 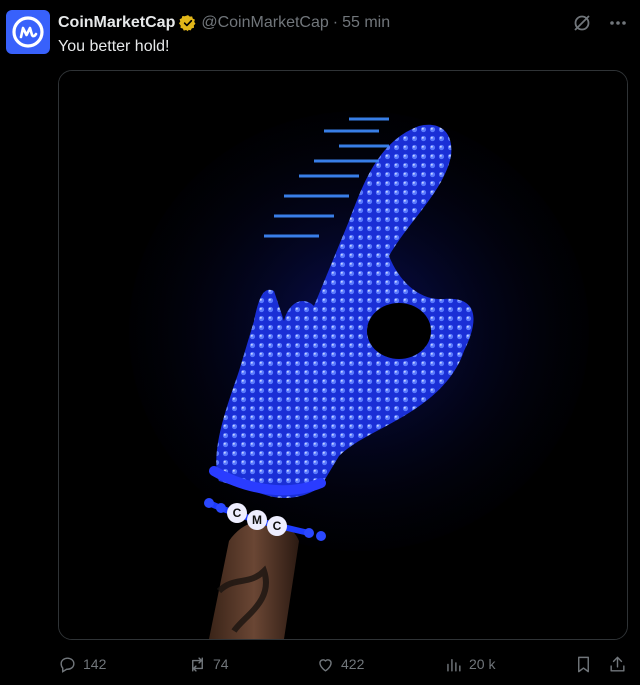 What do you see at coordinates (114, 46) in the screenshot?
I see `tweet-text: You better hold!` at bounding box center [114, 46].